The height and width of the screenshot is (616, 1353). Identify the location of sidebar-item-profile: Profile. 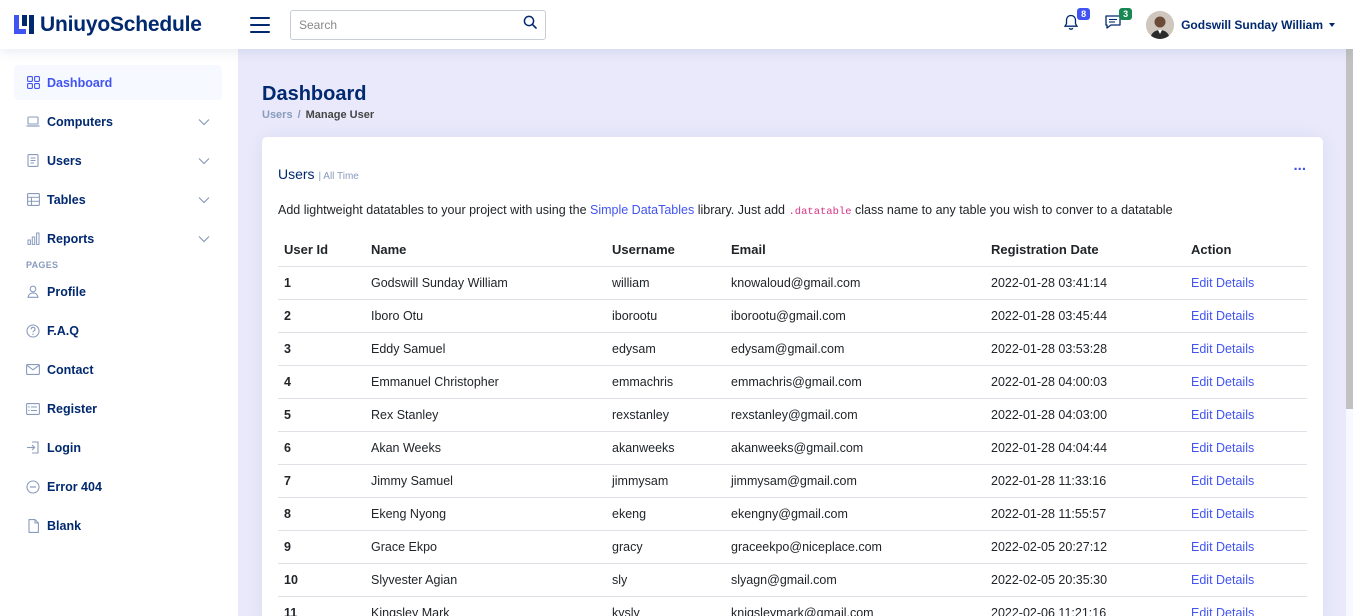
(118, 291).